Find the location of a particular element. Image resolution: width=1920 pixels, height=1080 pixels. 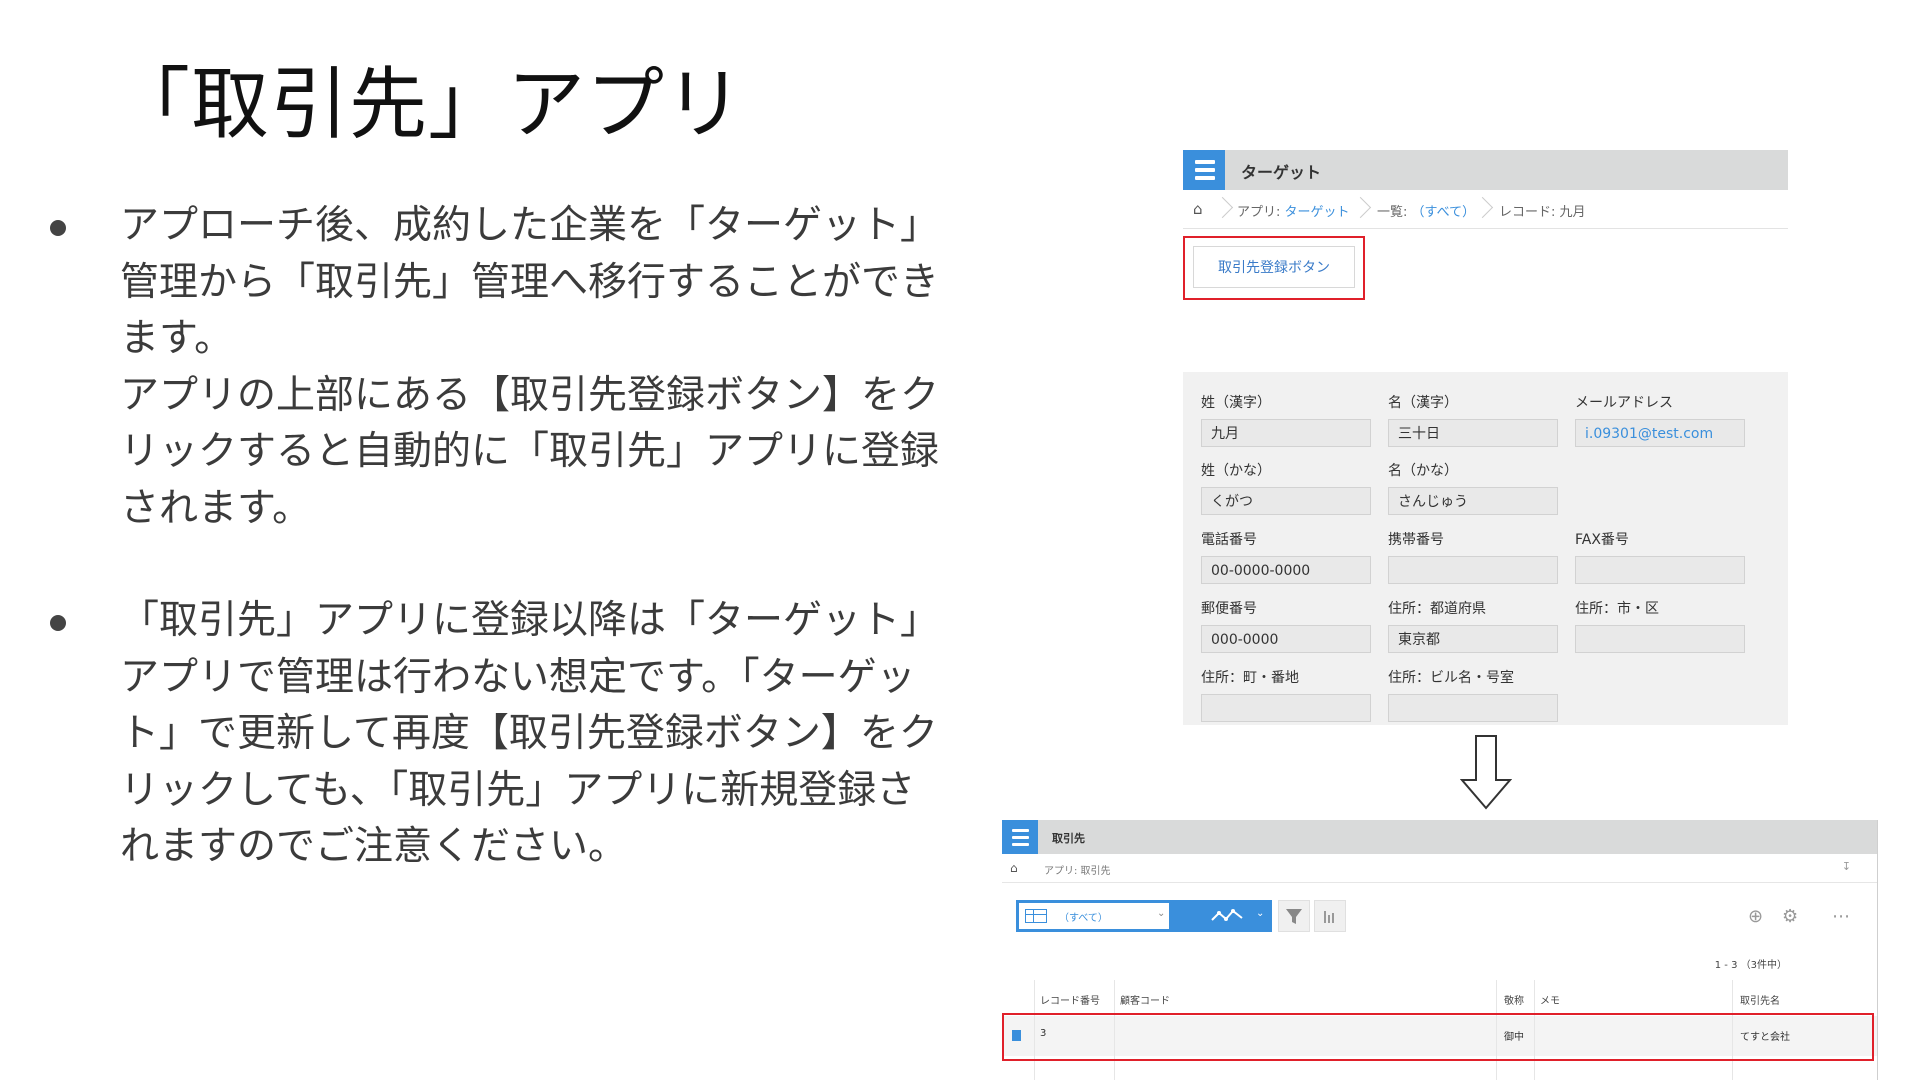

field-email: メールアドレス i.09301@test.com is located at coordinates (1660, 419).